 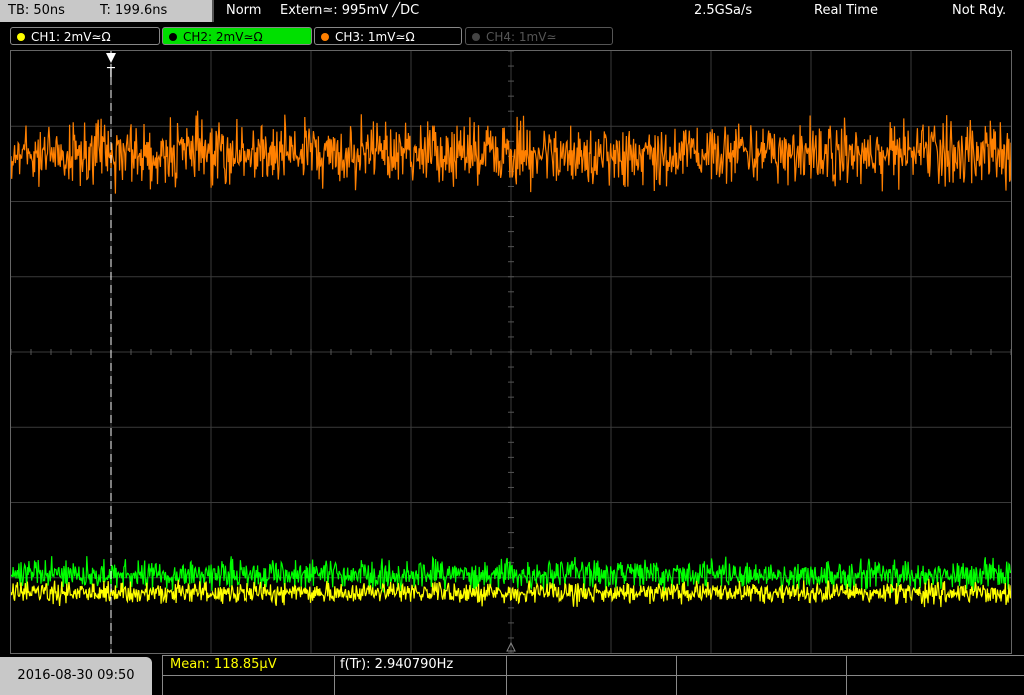 What do you see at coordinates (36, 10) in the screenshot?
I see `timebase-label: TB: 50ns` at bounding box center [36, 10].